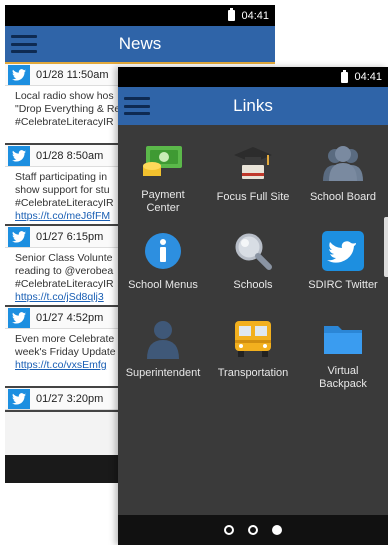 The width and height of the screenshot is (388, 545). Describe the element at coordinates (343, 377) in the screenshot. I see `tile-label: Virtual Backpack` at that location.